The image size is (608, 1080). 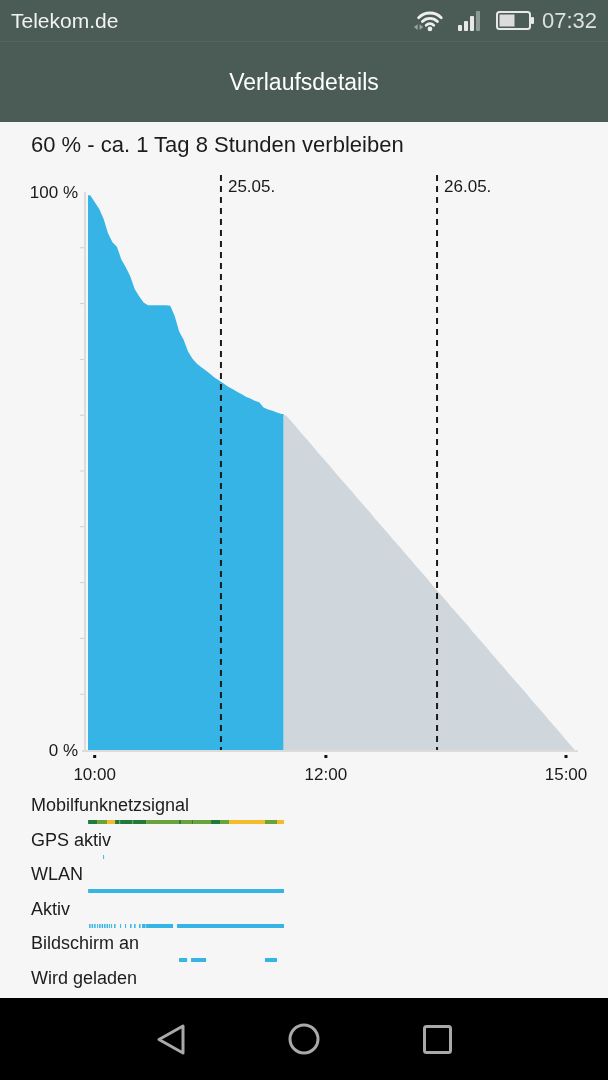 I want to click on carrier-name: Telekom.de, so click(x=65, y=20).